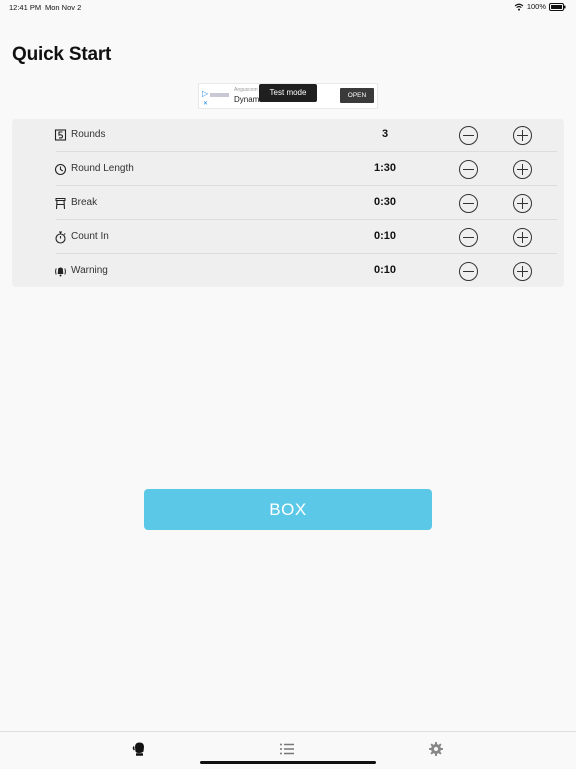 The height and width of the screenshot is (769, 576). I want to click on battery-percent: 100%, so click(536, 6).